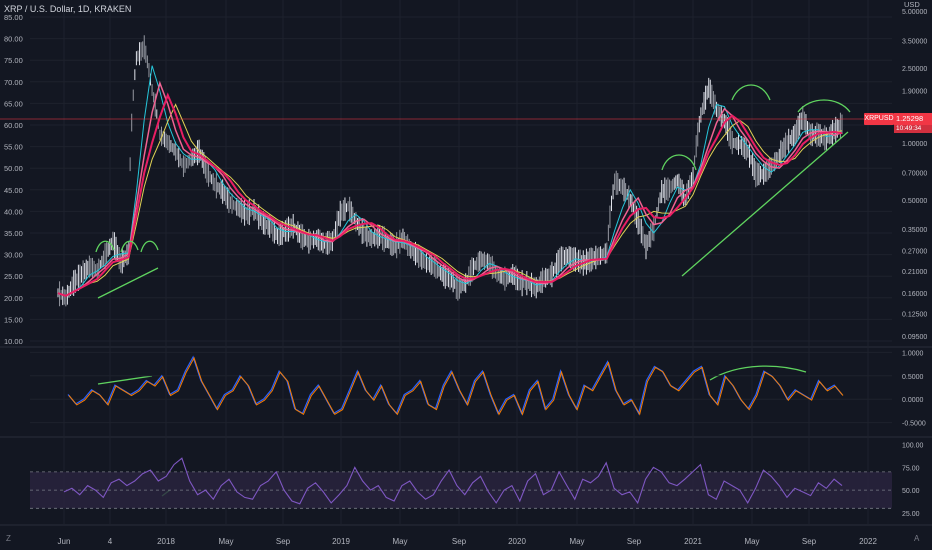 The height and width of the screenshot is (550, 932). Describe the element at coordinates (914, 144) in the screenshot. I see `right-y-tick-label: 1.00000` at that location.